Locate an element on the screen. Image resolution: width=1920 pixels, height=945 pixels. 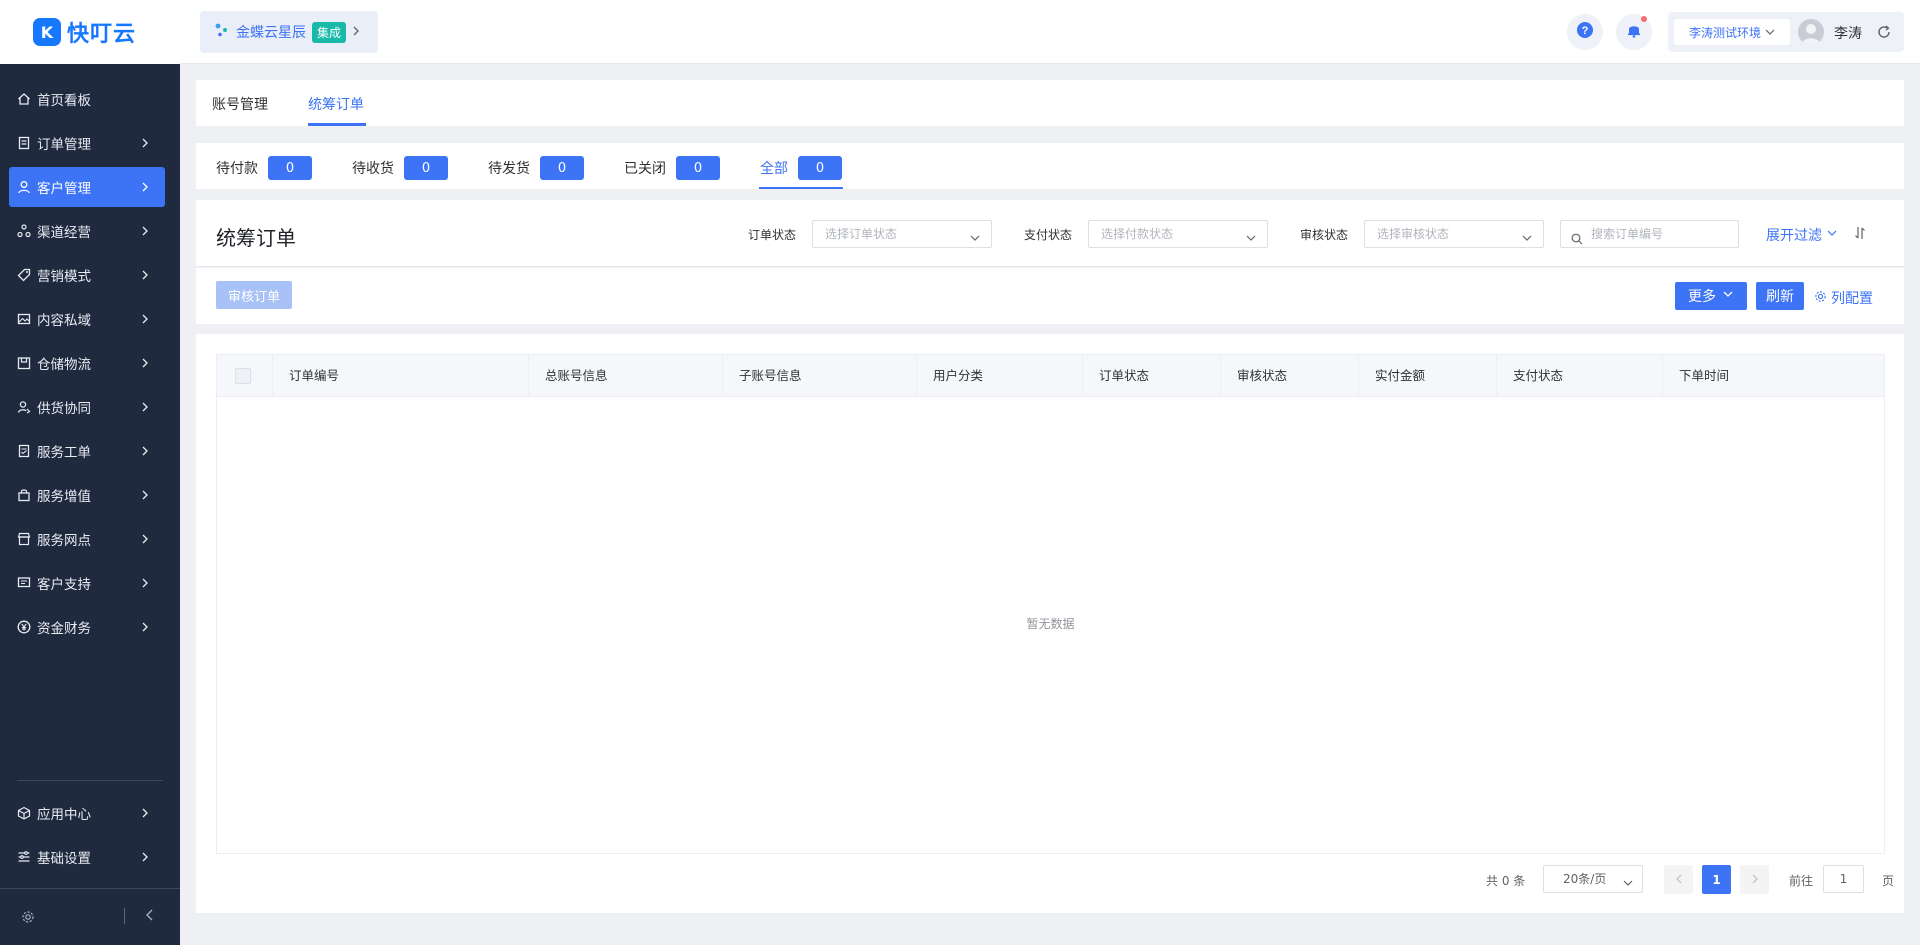
column-header: 用户分类 is located at coordinates (1000, 376).